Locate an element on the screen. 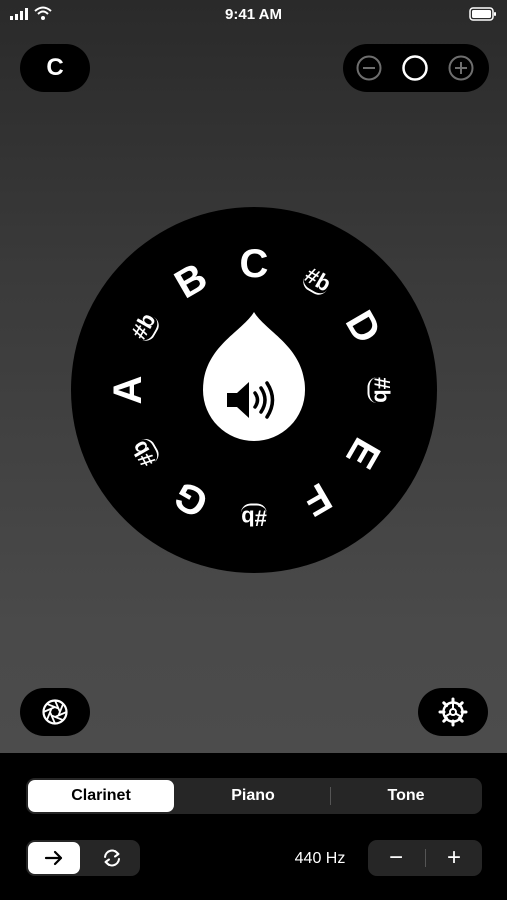 The height and width of the screenshot is (900, 507). current-key-label: C is located at coordinates (55, 67).